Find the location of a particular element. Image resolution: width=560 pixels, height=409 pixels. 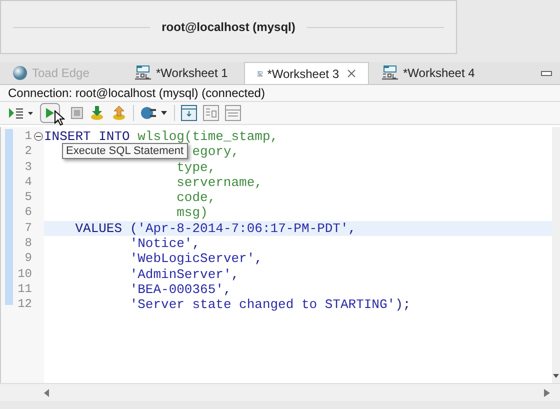

connection-status: Connection: root@localhost (mysql) (connected) is located at coordinates (280, 93).